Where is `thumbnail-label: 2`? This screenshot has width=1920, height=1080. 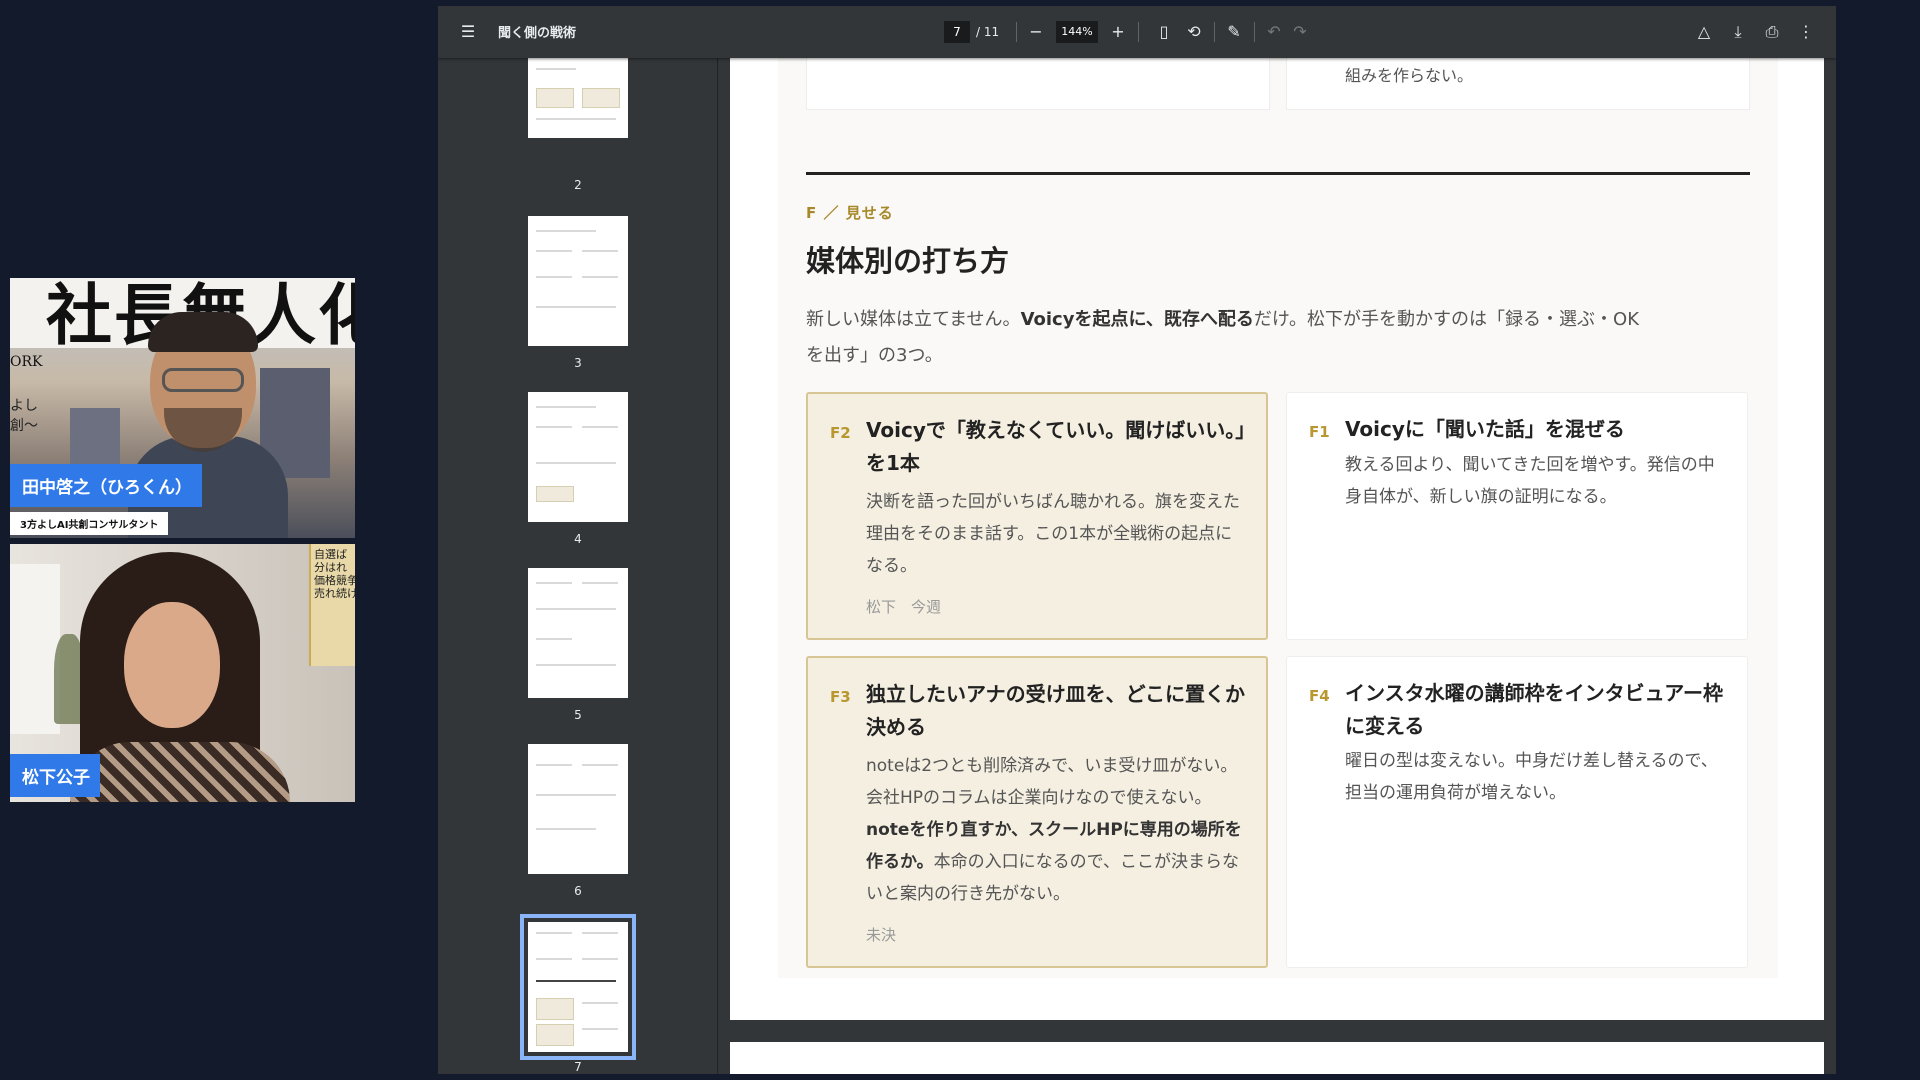
thumbnail-label: 2 is located at coordinates (578, 185).